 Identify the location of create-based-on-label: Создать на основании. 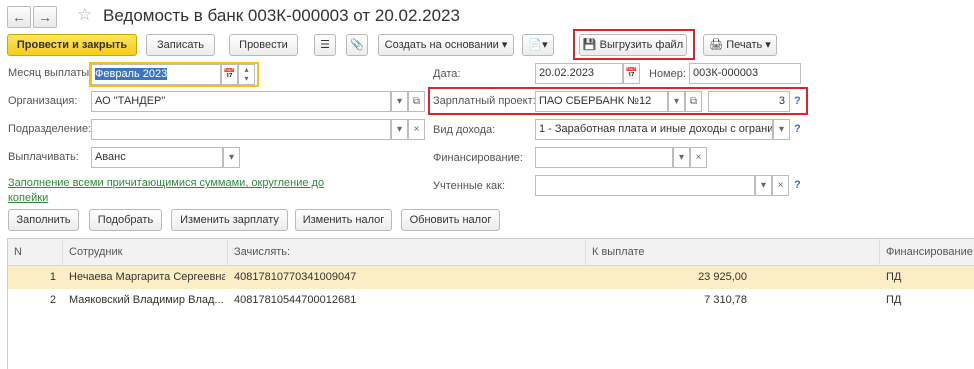
(441, 45).